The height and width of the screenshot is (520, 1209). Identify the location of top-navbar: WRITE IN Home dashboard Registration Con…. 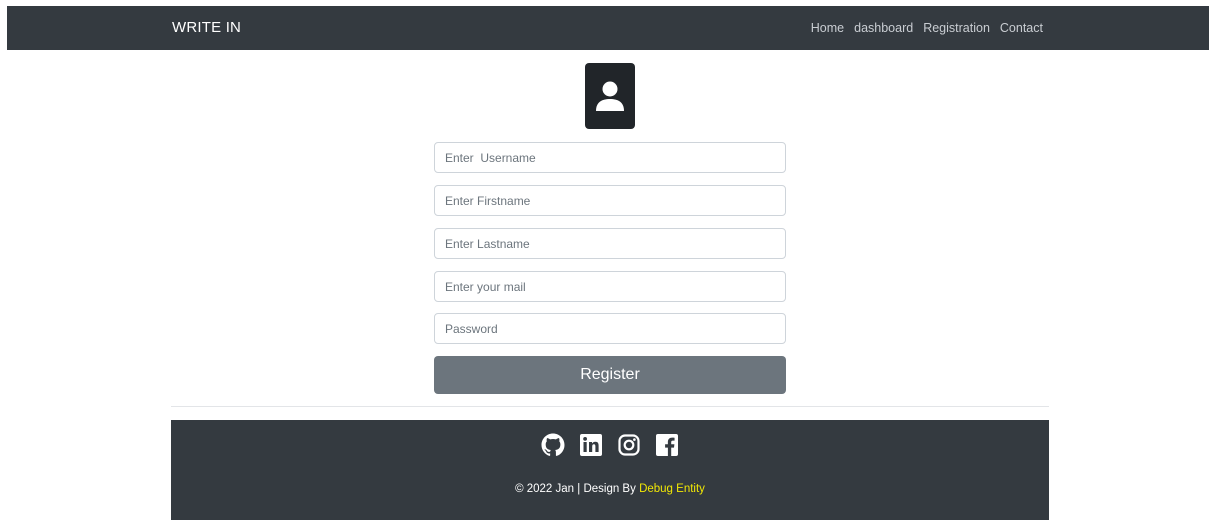
(608, 28).